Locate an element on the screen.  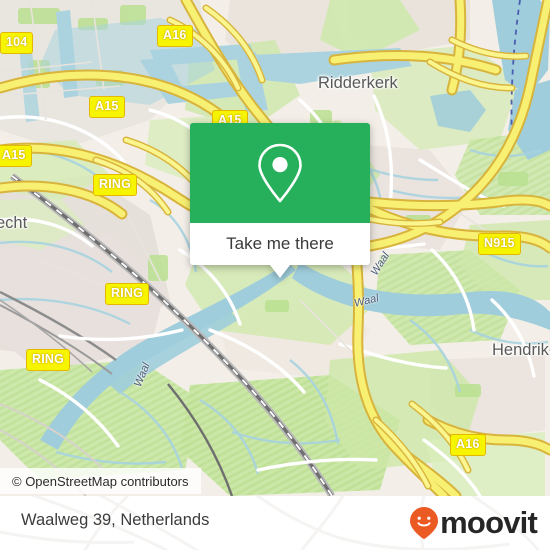
place-label-ridderkerk: Ridderkerk is located at coordinates (358, 83).